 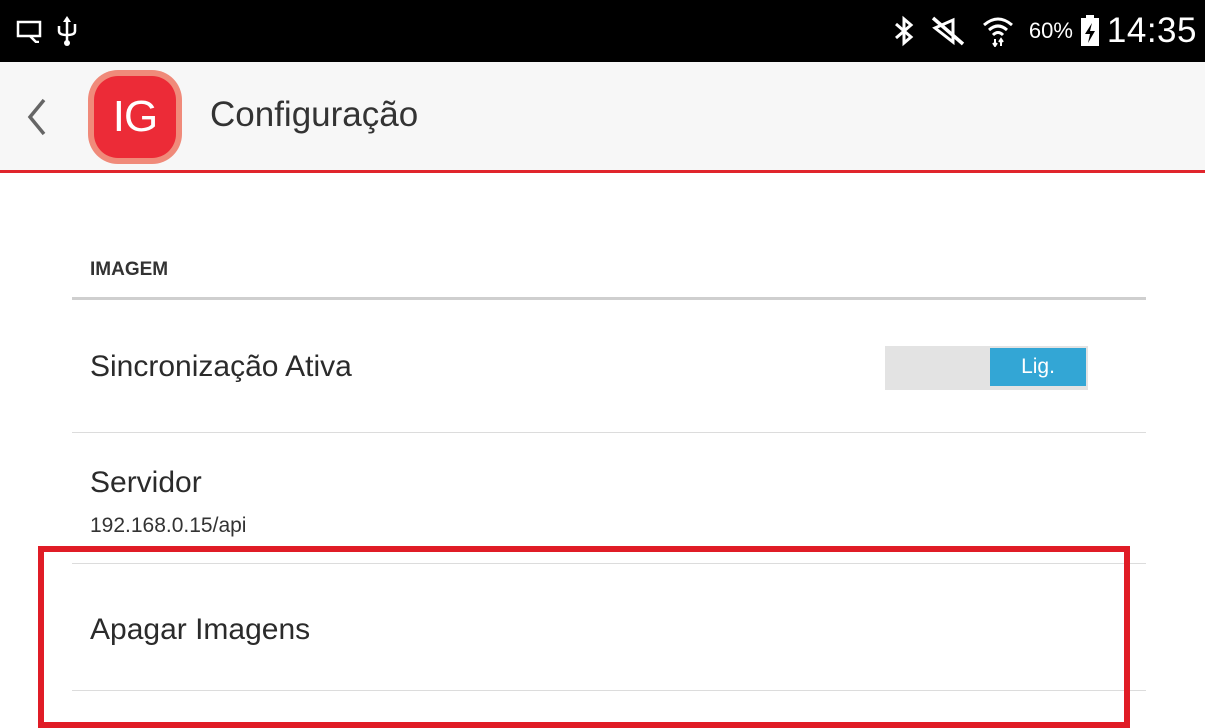 I want to click on app-logo: IG, so click(x=135, y=117).